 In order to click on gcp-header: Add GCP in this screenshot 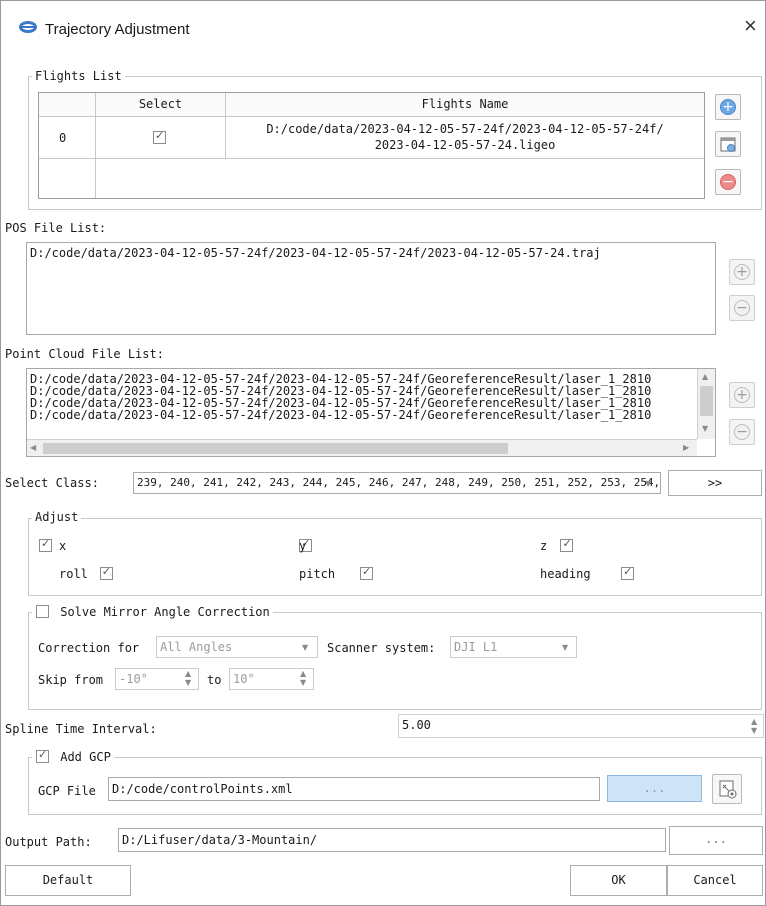, I will do `click(73, 756)`.